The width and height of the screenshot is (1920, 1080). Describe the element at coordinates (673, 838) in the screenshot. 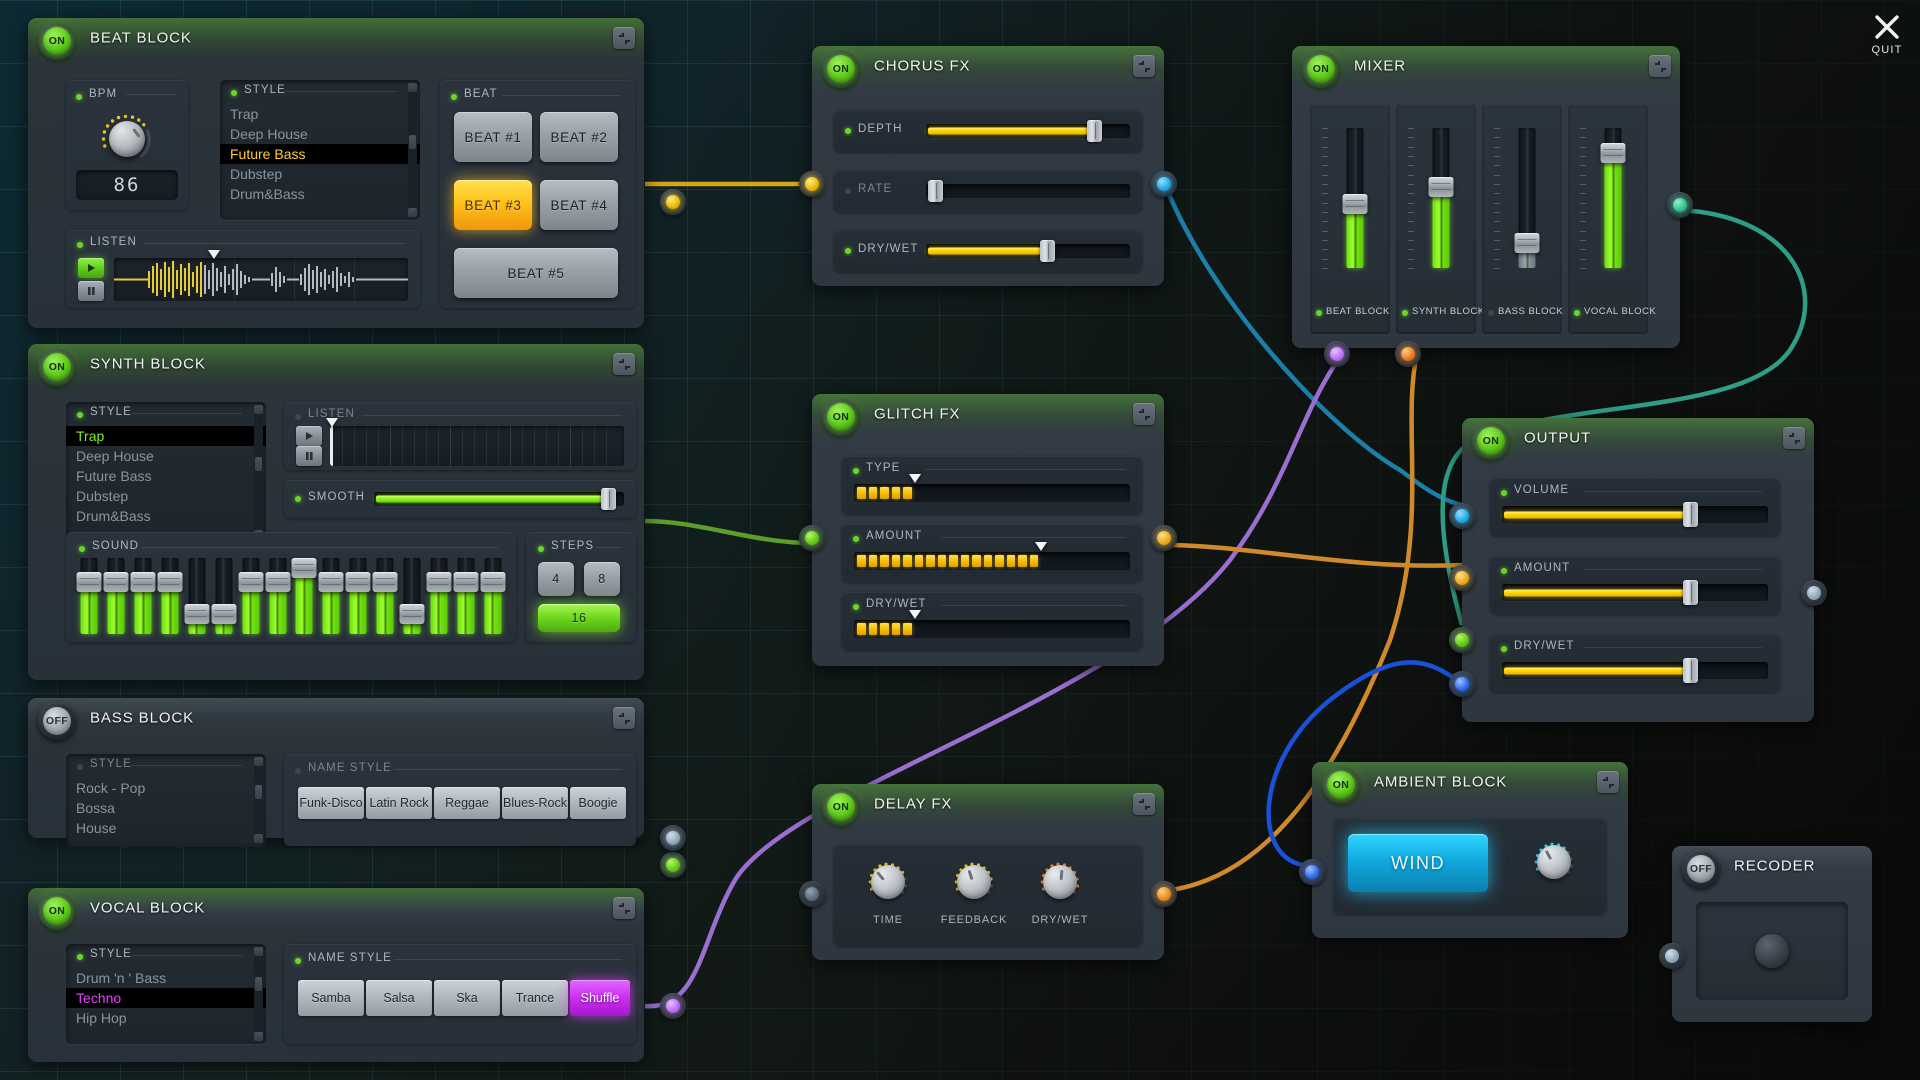

I see `bass-block-output-port` at that location.